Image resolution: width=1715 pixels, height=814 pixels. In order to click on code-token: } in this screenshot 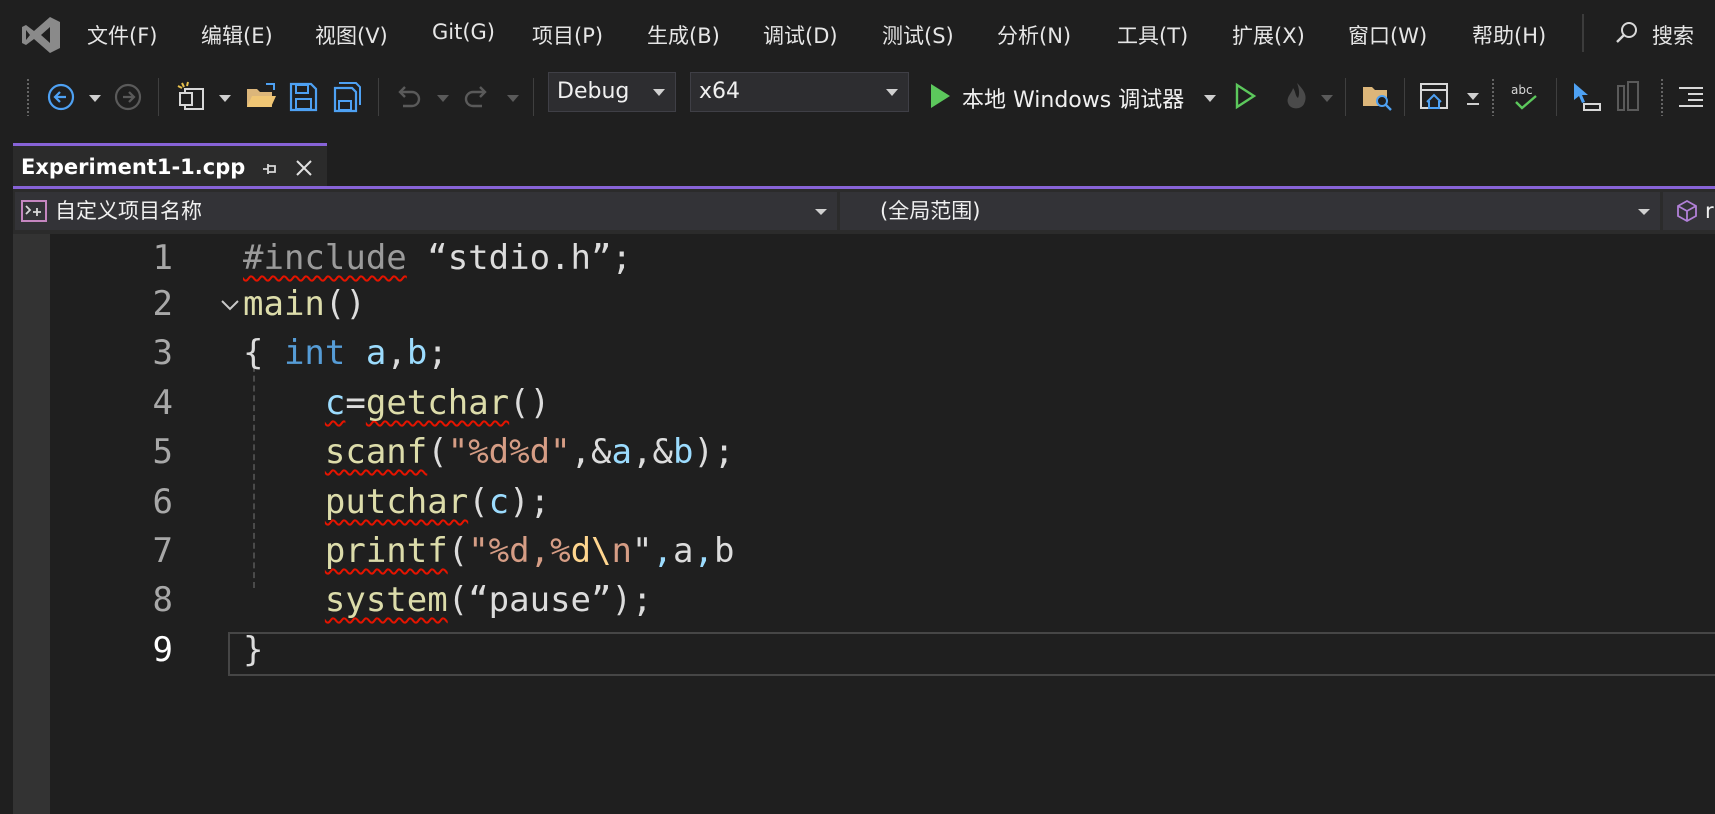, I will do `click(253, 650)`.